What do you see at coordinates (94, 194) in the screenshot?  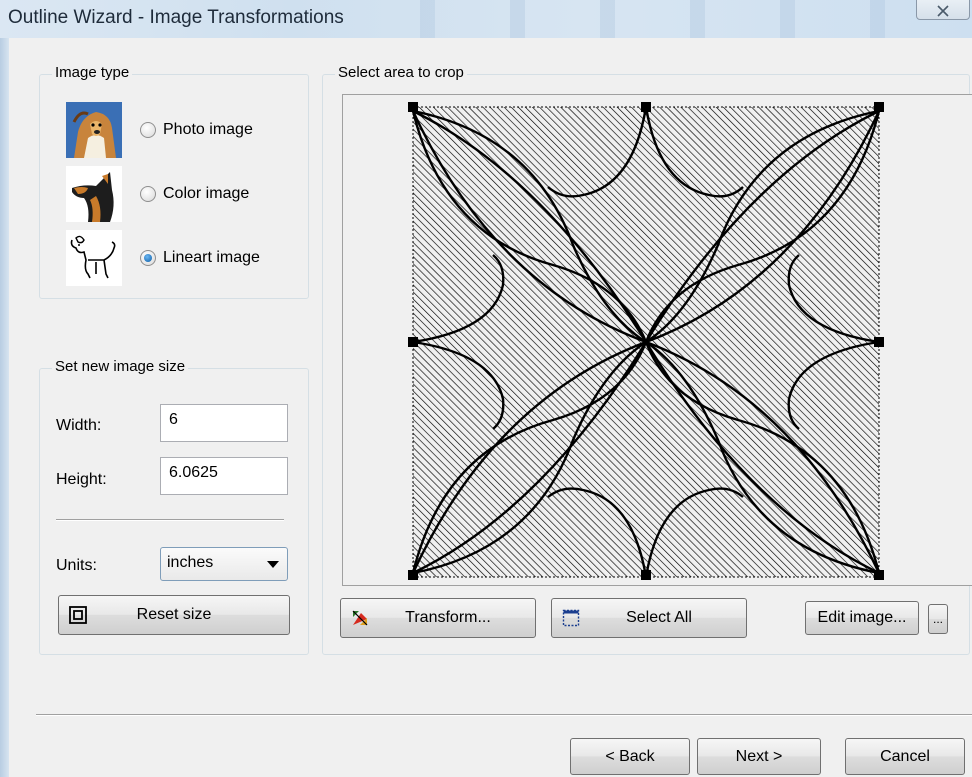 I see `dog-color-icon` at bounding box center [94, 194].